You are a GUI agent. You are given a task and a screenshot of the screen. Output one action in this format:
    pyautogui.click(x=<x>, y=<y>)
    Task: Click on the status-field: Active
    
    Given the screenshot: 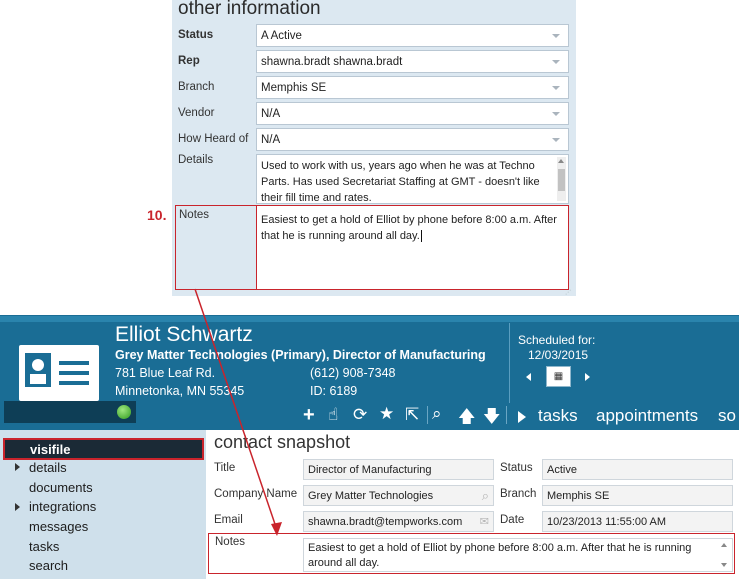 What is the action you would take?
    pyautogui.click(x=637, y=469)
    